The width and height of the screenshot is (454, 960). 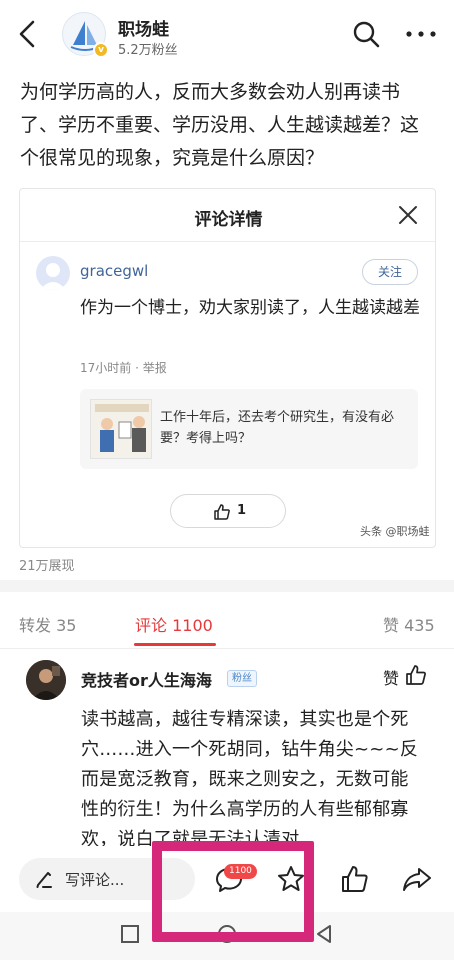 What do you see at coordinates (366, 34) in the screenshot?
I see `search-icon` at bounding box center [366, 34].